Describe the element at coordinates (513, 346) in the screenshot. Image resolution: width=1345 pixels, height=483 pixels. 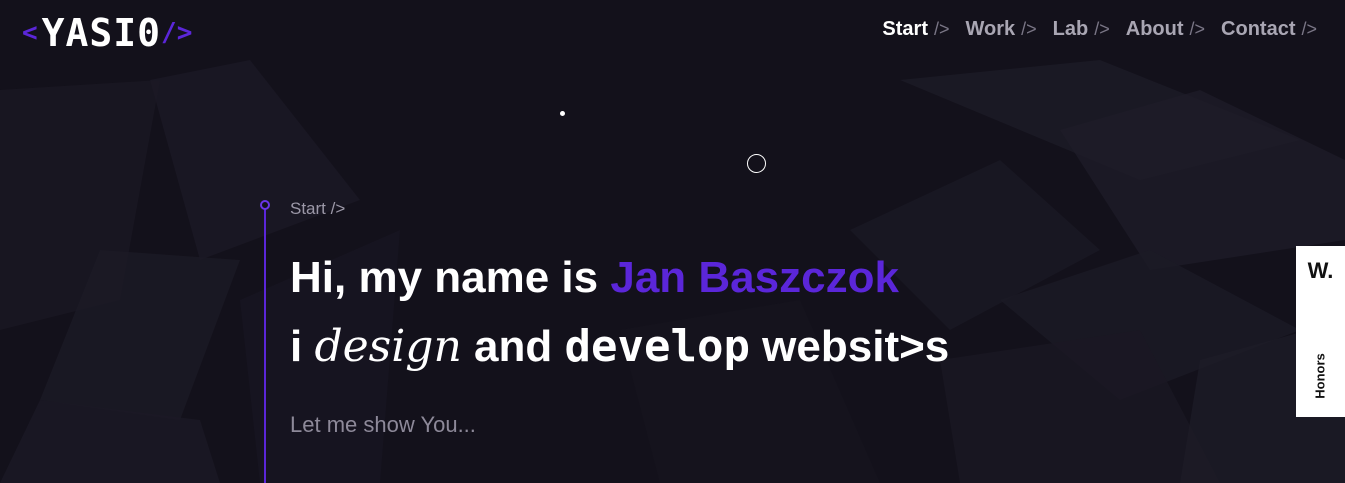
I see `hero-word-and: and` at that location.